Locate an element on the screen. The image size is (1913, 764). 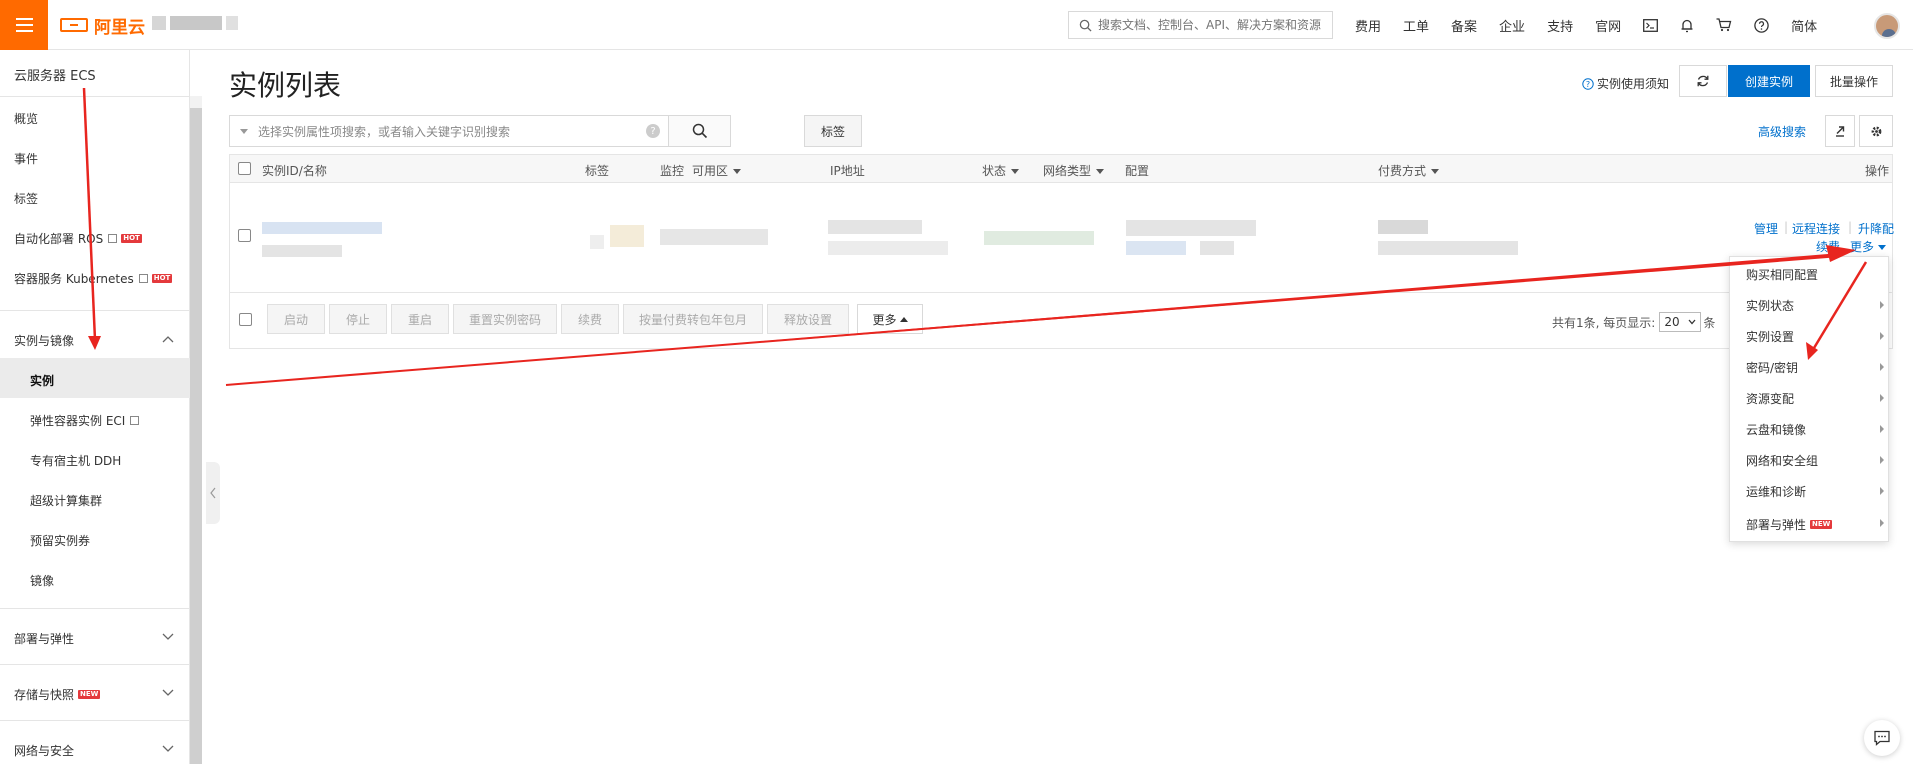
aliyun-logo: 阿里云 is located at coordinates (102, 25).